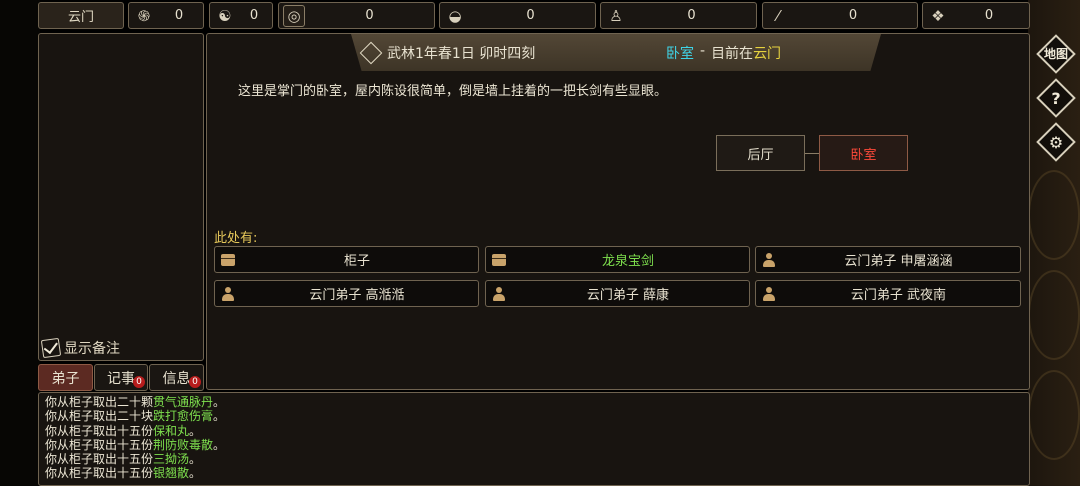  What do you see at coordinates (499, 260) in the screenshot?
I see `treasure-chest-icon` at bounding box center [499, 260].